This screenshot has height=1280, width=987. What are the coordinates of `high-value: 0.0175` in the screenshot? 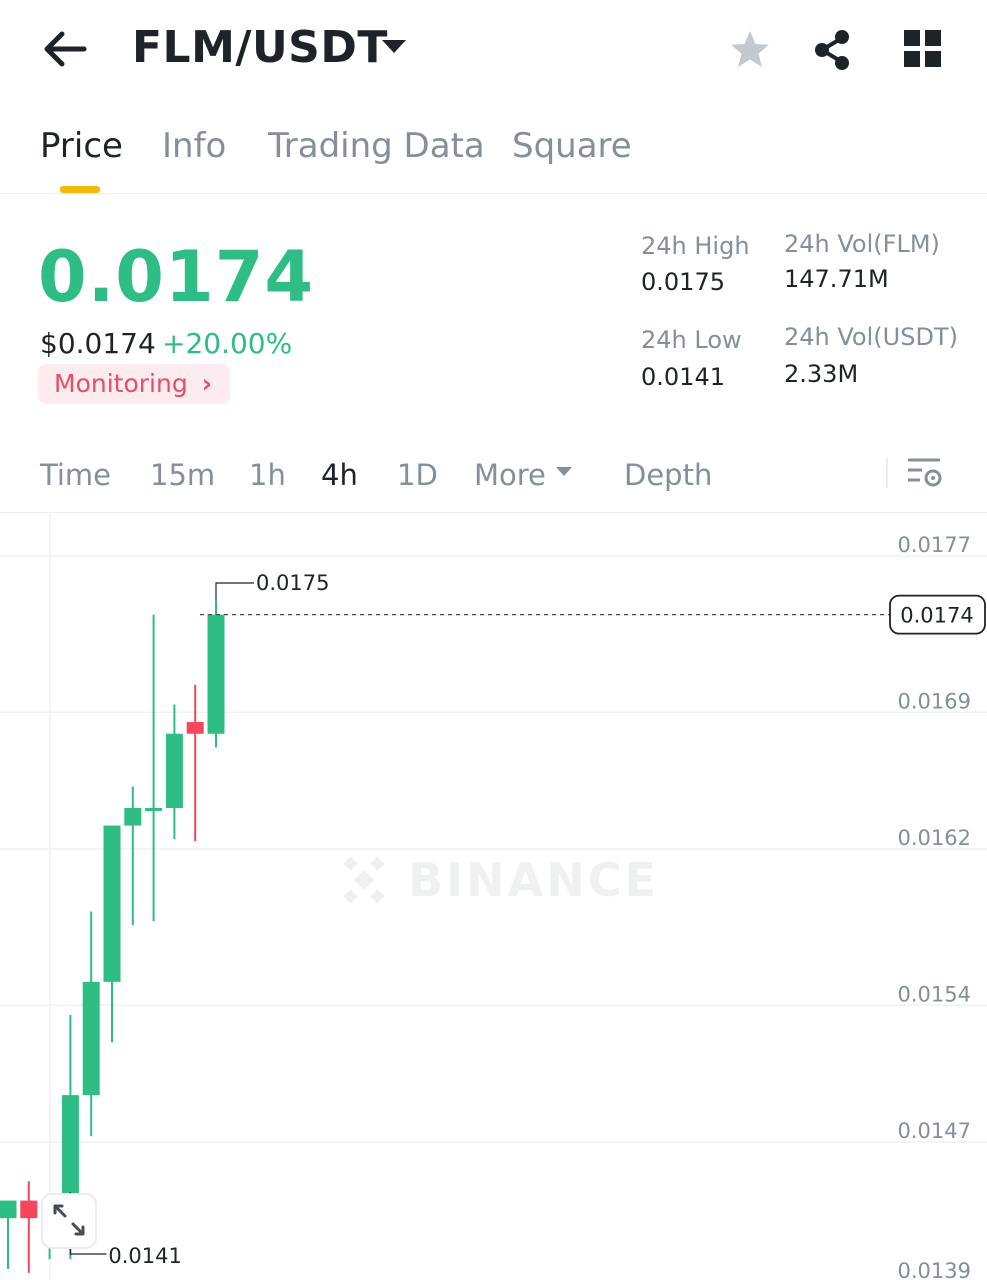 It's located at (683, 282).